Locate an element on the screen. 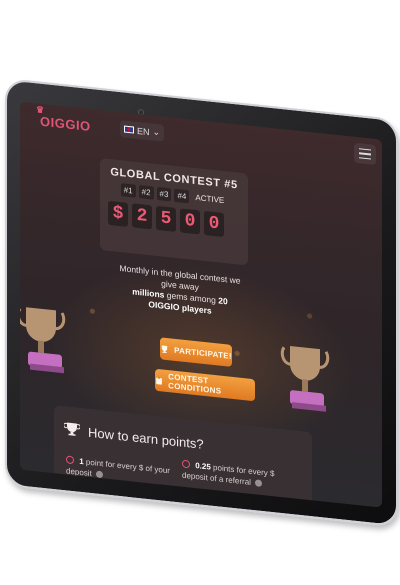 The height and width of the screenshot is (585, 400). prize-digit: 2 is located at coordinates (142, 216).